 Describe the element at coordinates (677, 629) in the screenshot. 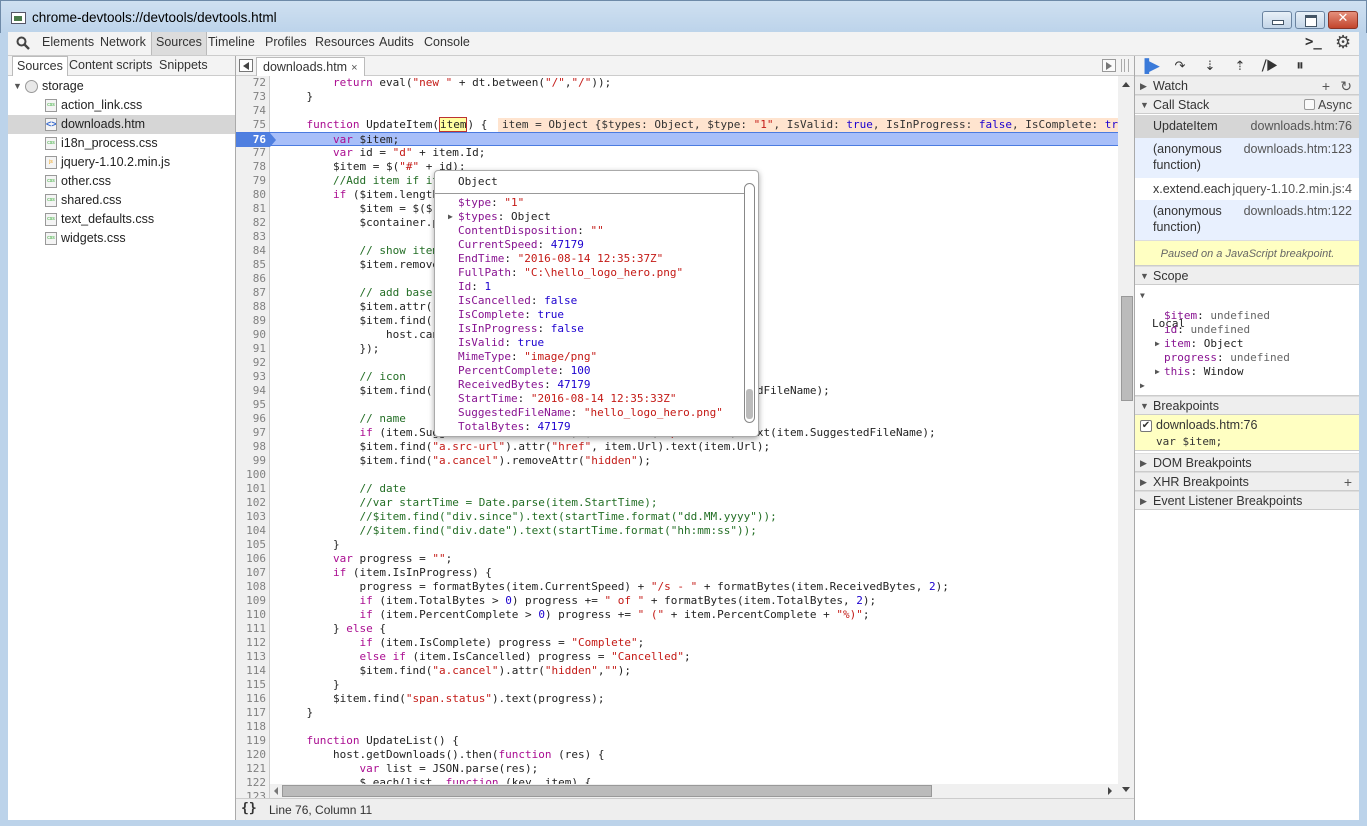

I see `code-line: 111 } else {` at that location.